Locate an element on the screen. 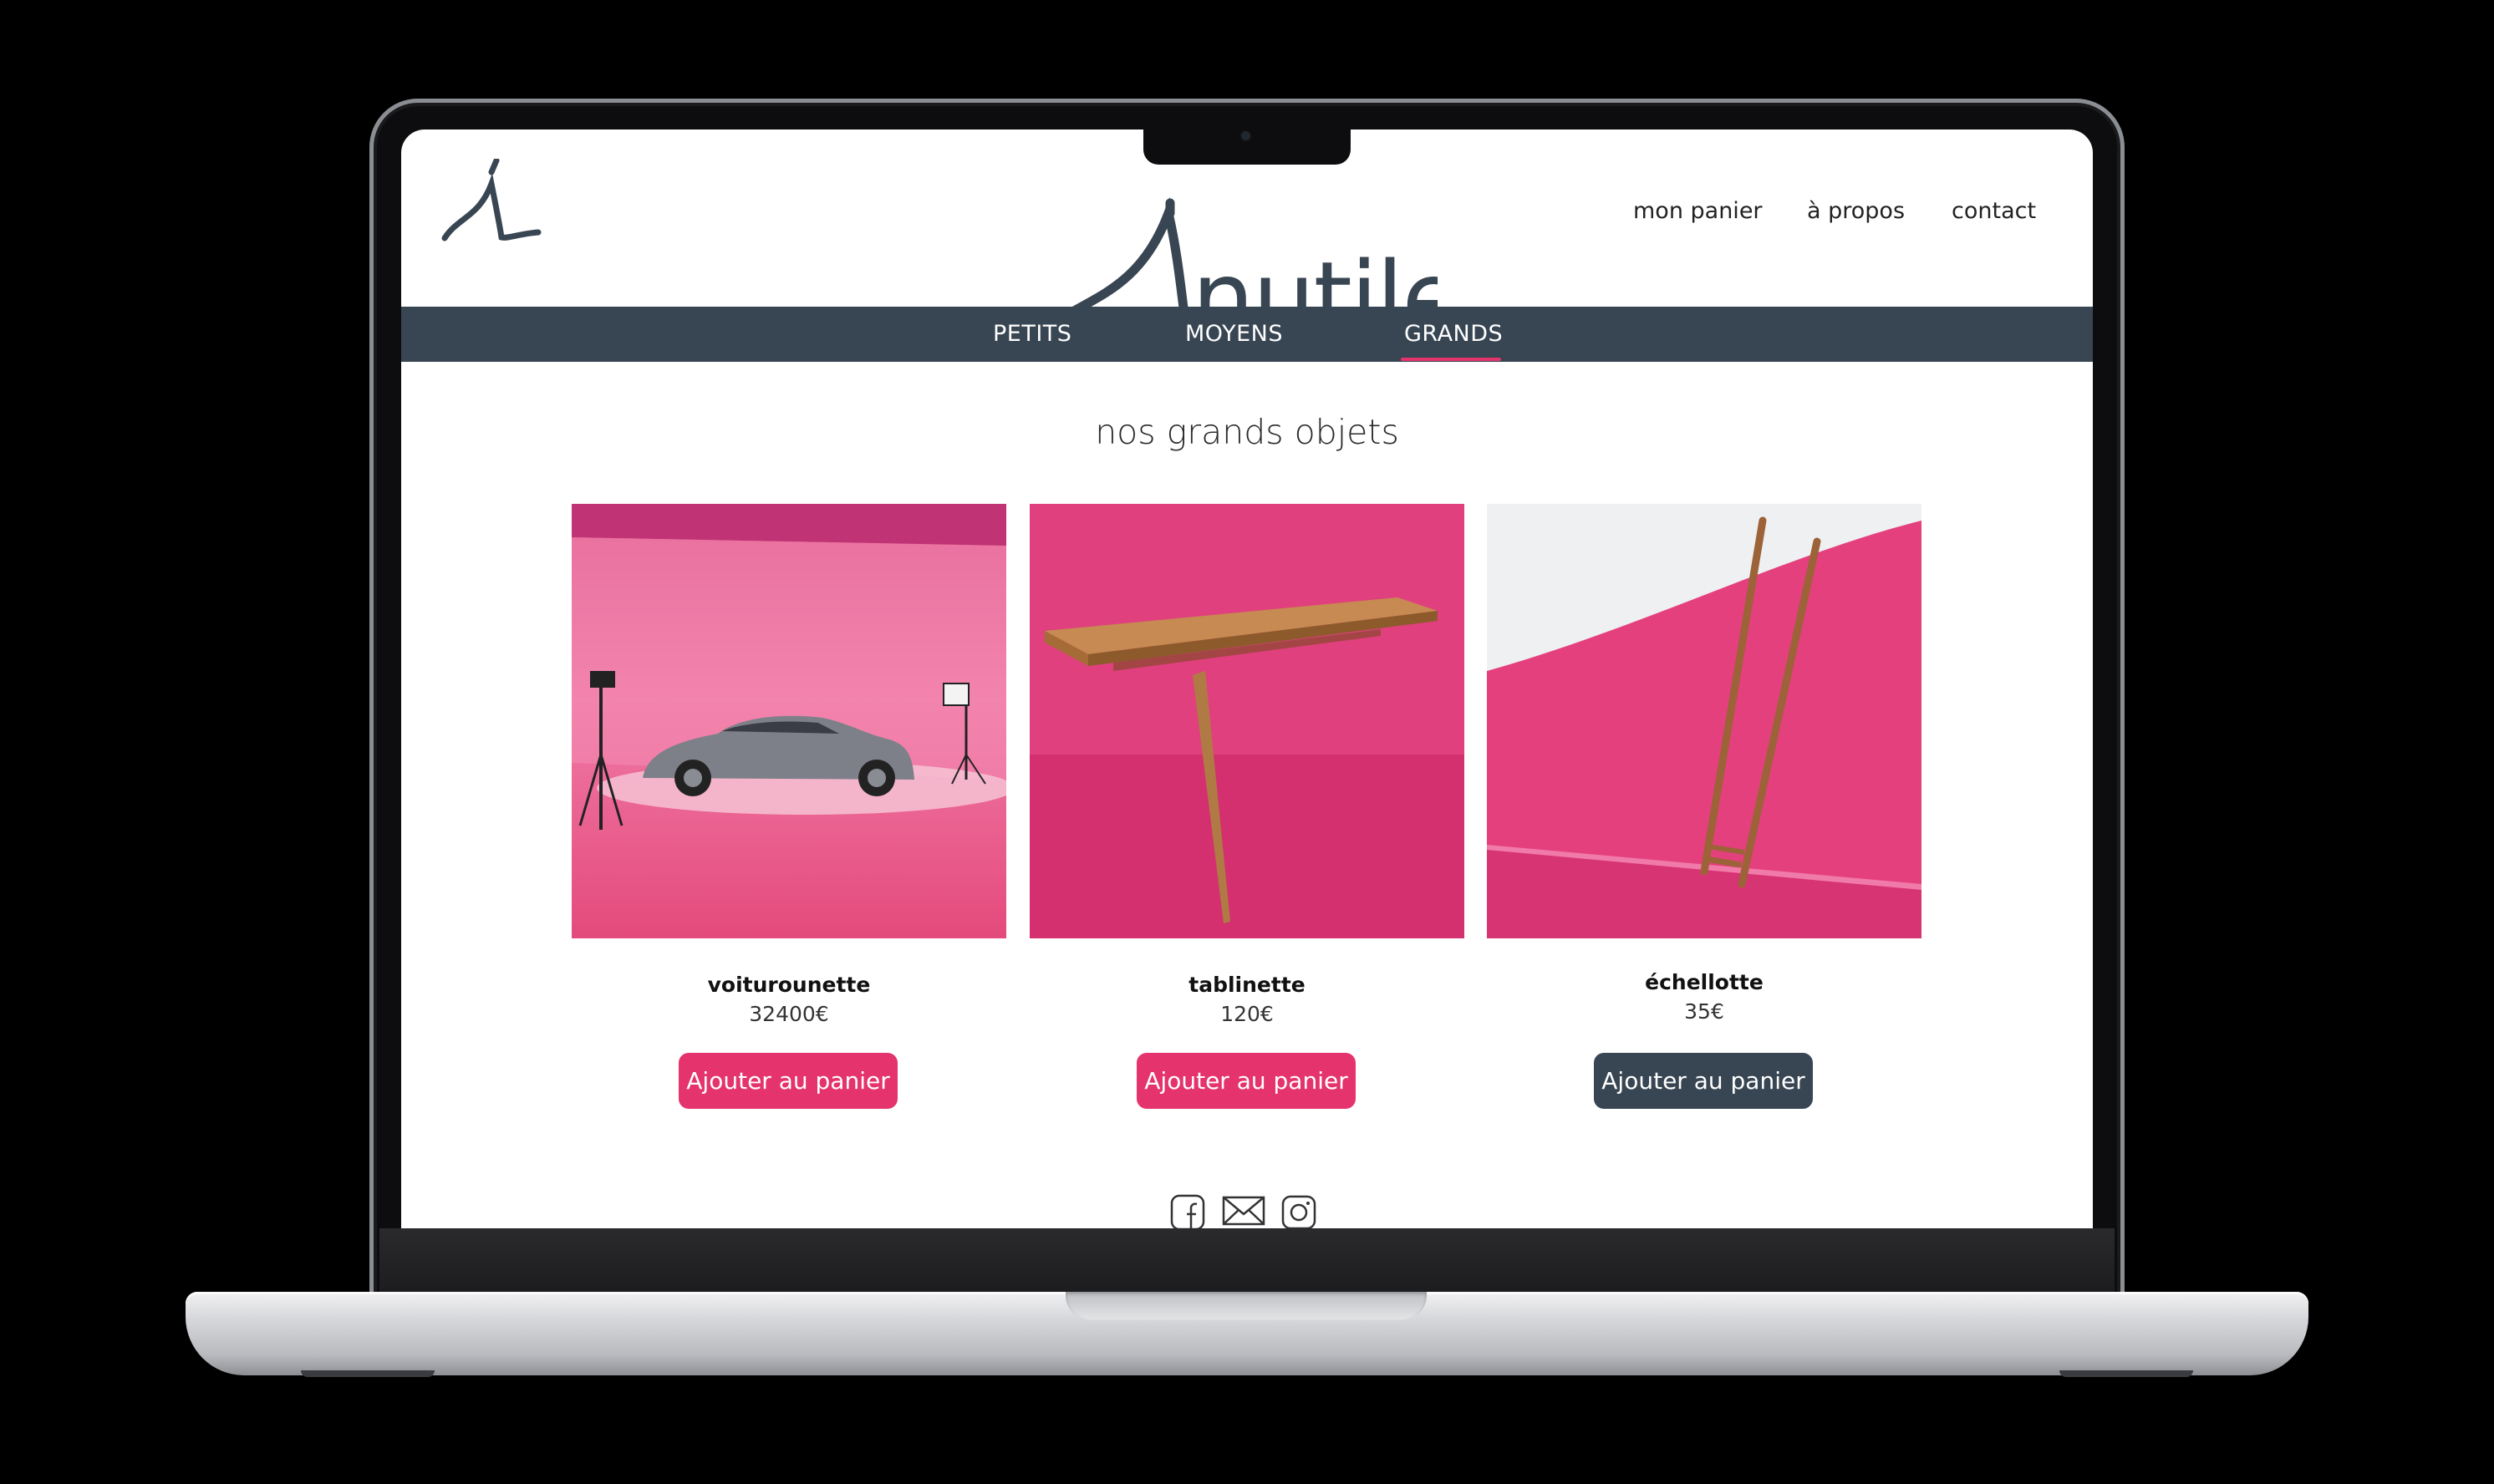 The width and height of the screenshot is (2494, 1484). page-heading: nos grands objets is located at coordinates (1247, 432).